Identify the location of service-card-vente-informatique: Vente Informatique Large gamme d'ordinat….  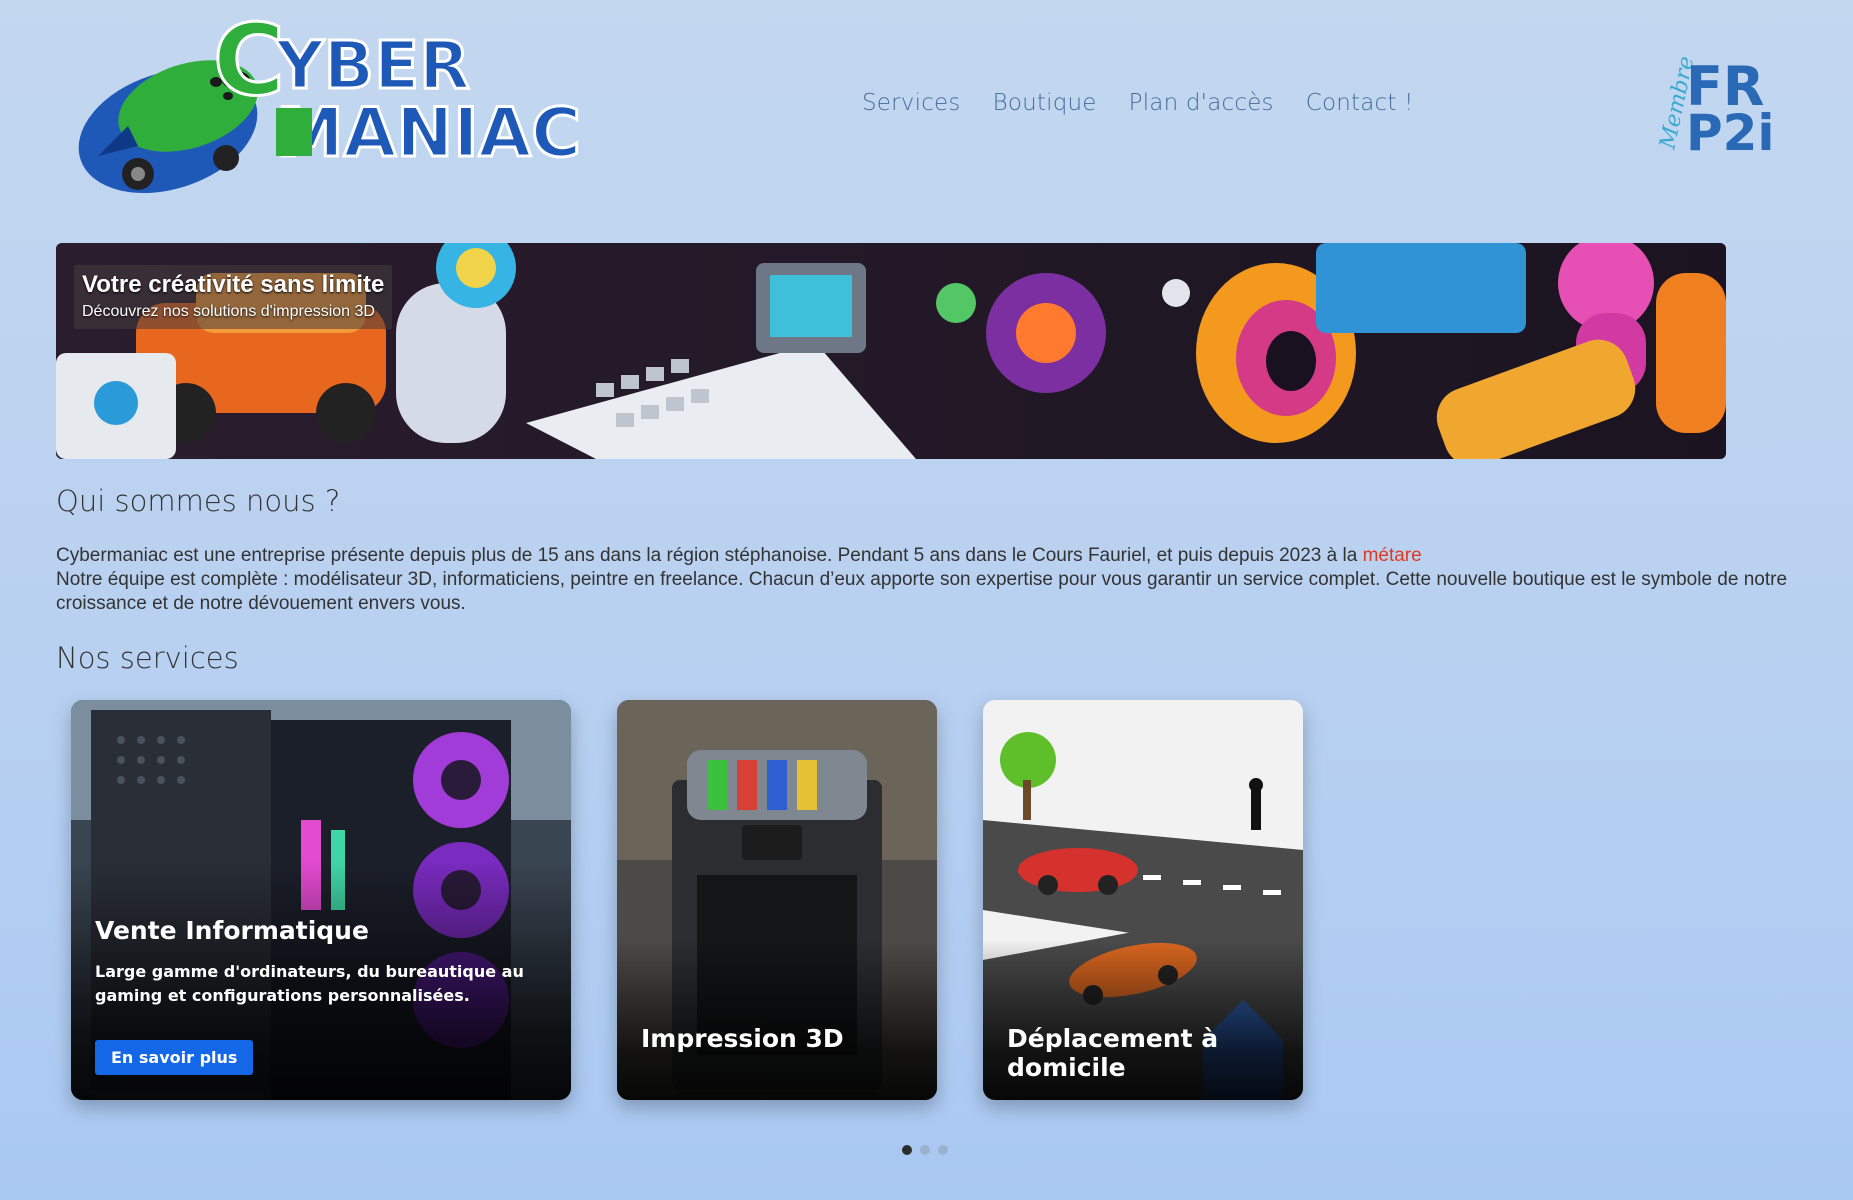
(321, 900).